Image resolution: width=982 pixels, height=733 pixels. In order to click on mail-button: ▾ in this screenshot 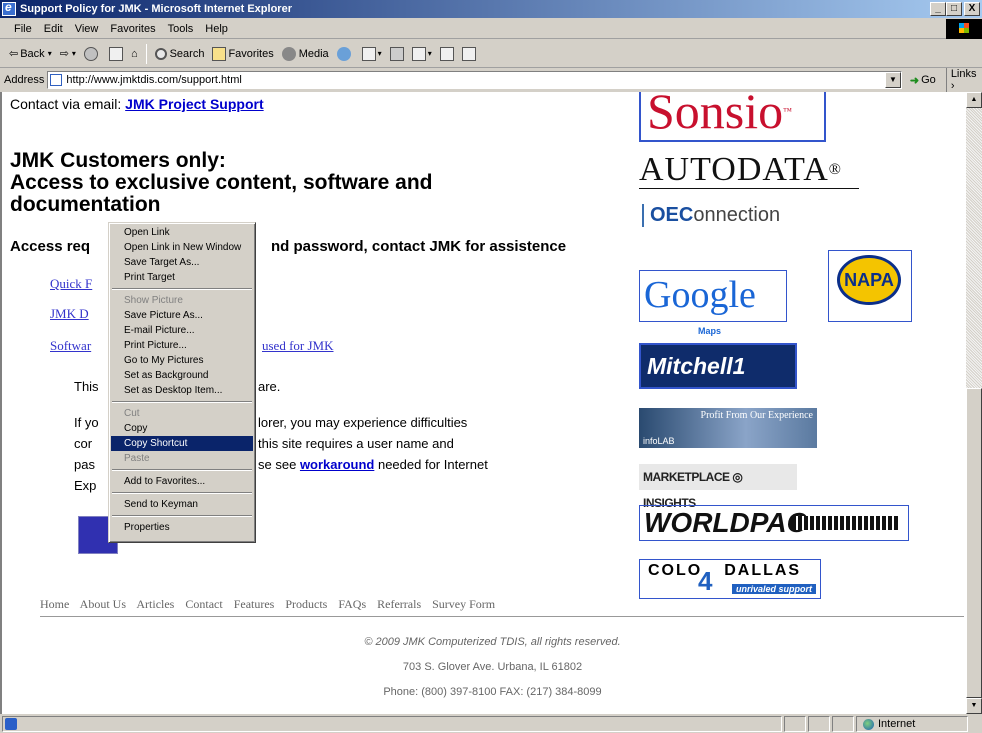, I will do `click(372, 54)`.